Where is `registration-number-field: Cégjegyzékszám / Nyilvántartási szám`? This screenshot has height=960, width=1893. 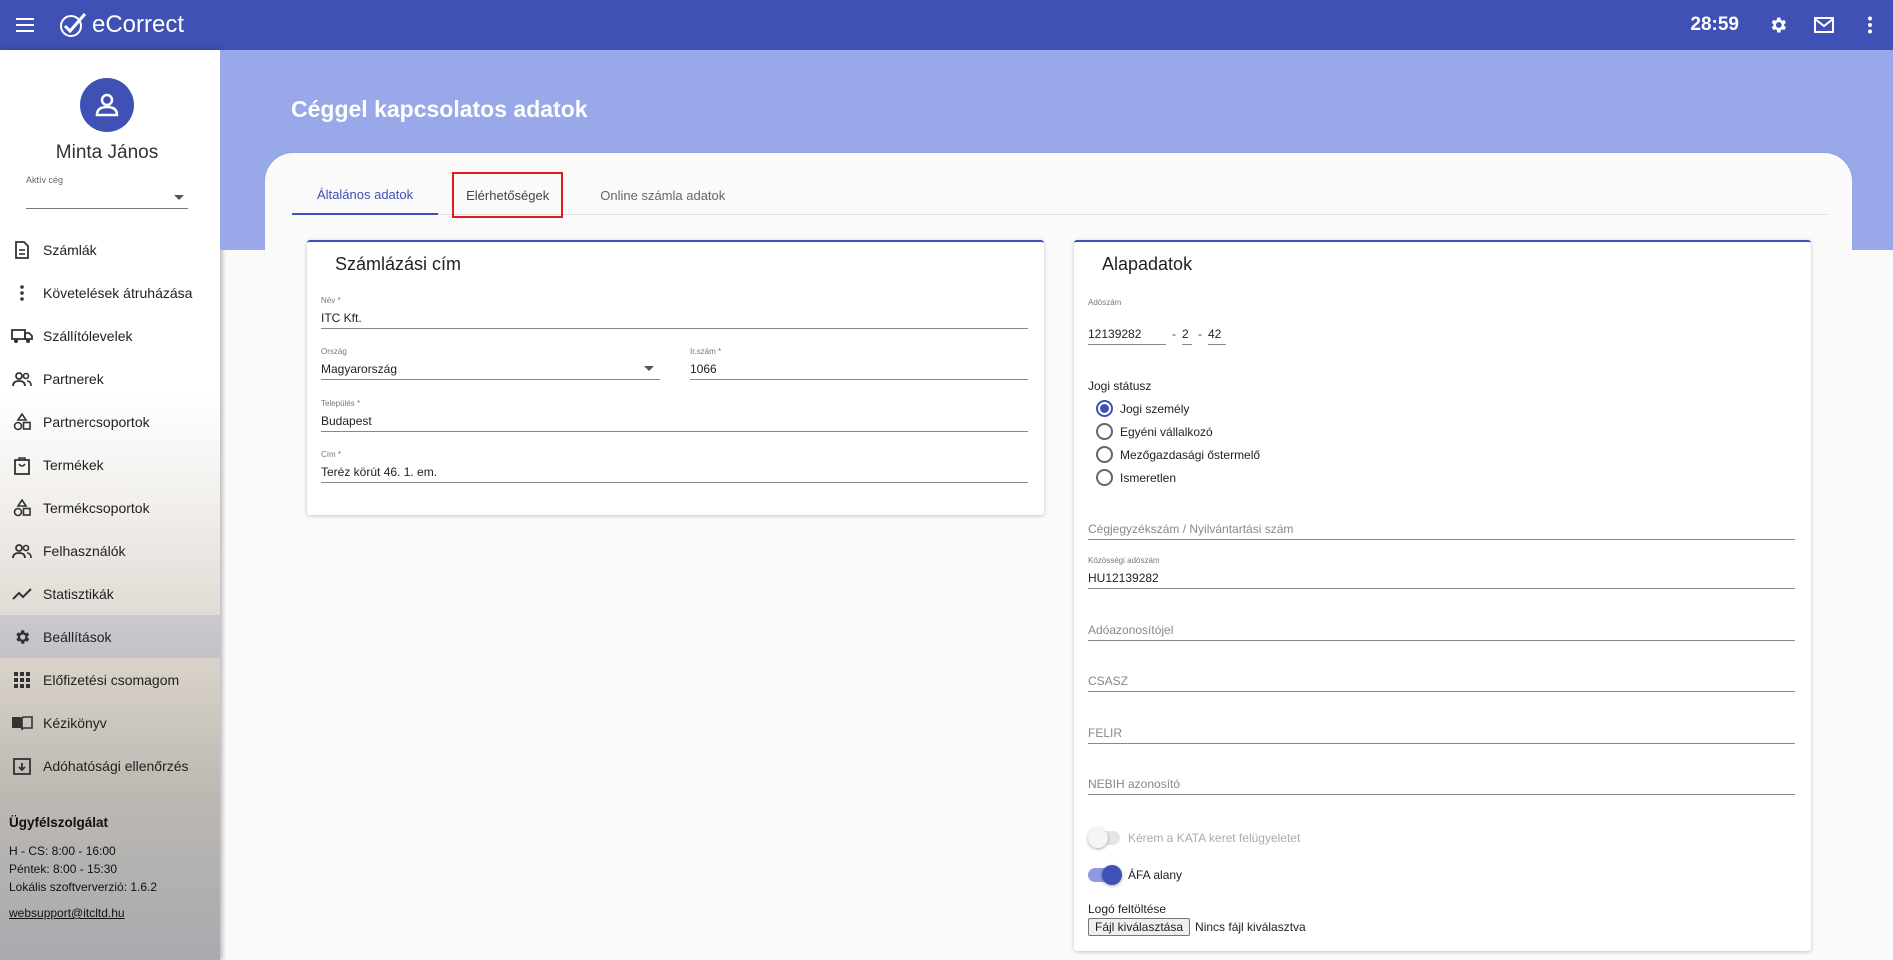 registration-number-field: Cégjegyzékszám / Nyilvántartási szám is located at coordinates (1441, 529).